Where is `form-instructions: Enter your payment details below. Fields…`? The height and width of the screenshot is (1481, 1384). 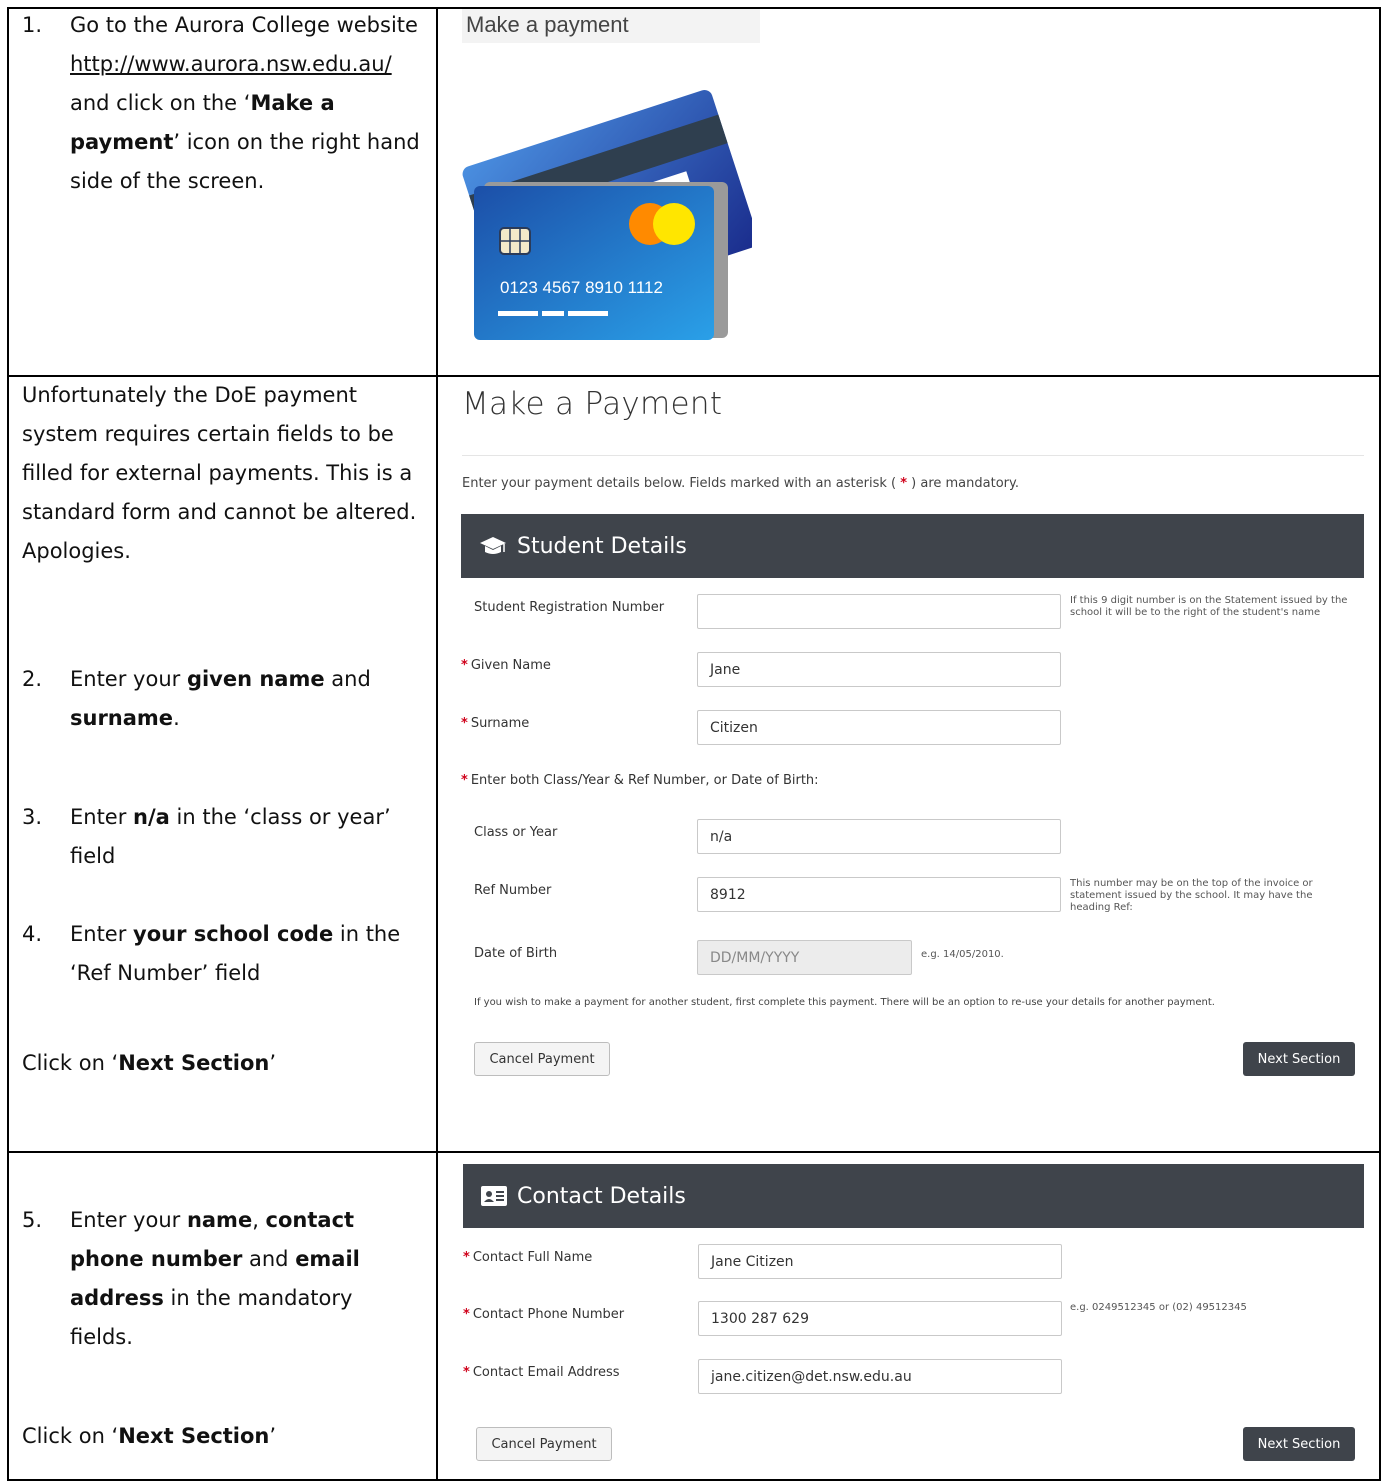 form-instructions: Enter your payment details below. Fields… is located at coordinates (740, 483).